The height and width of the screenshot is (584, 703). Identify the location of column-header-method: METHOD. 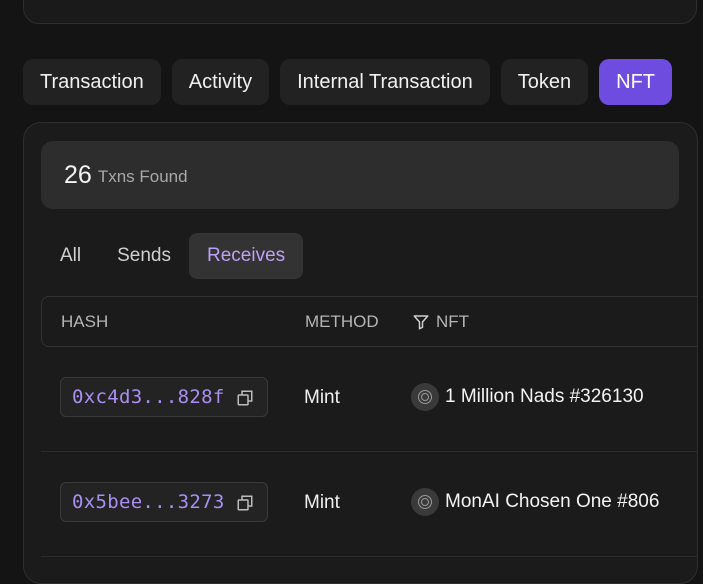
(342, 321).